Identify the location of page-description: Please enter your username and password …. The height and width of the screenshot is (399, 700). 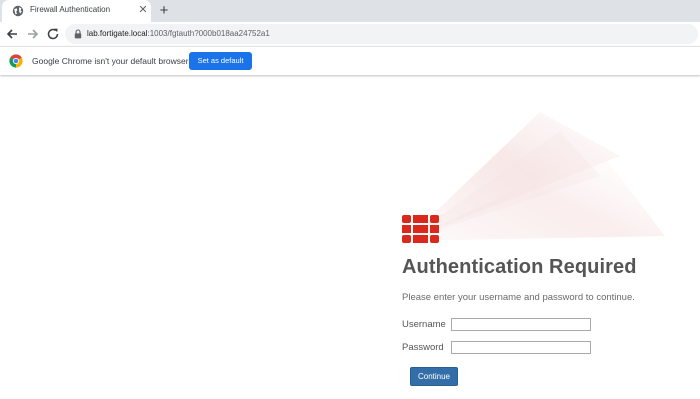
(518, 297).